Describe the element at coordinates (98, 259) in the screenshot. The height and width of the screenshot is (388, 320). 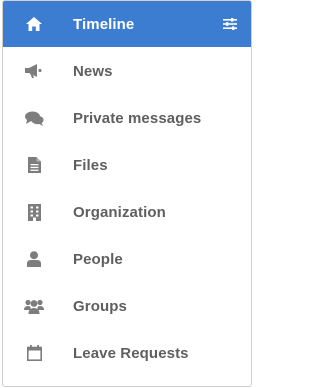
I see `sidebar-item-label: People` at that location.